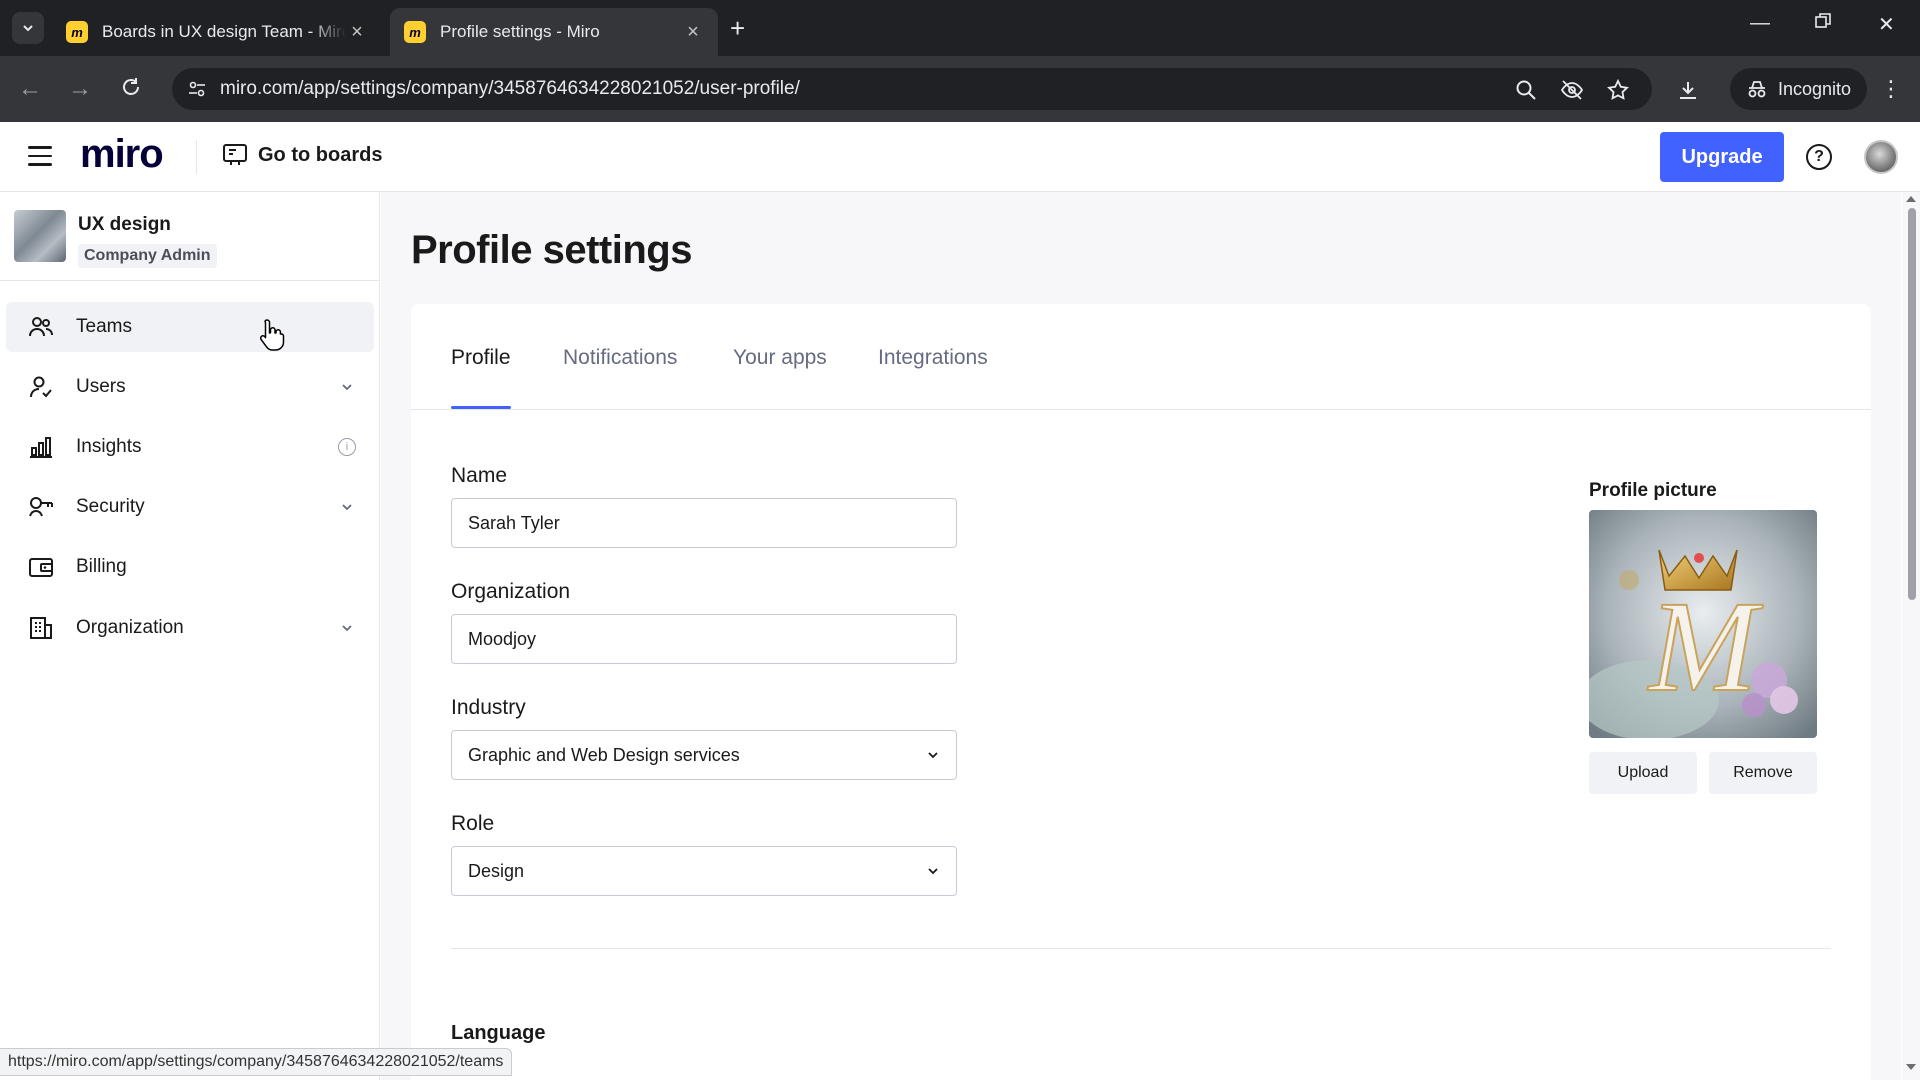 This screenshot has width=1920, height=1080. Describe the element at coordinates (1757, 89) in the screenshot. I see `incognito-icon` at that location.